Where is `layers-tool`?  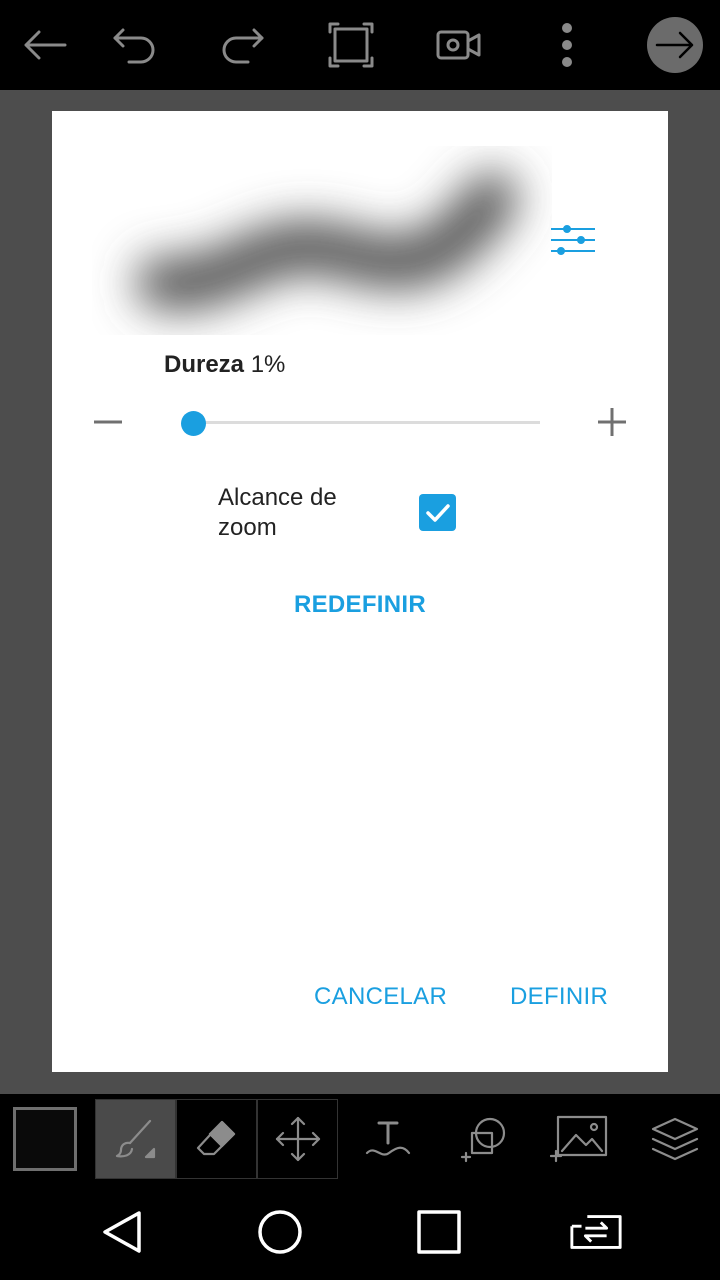
layers-tool is located at coordinates (675, 1139).